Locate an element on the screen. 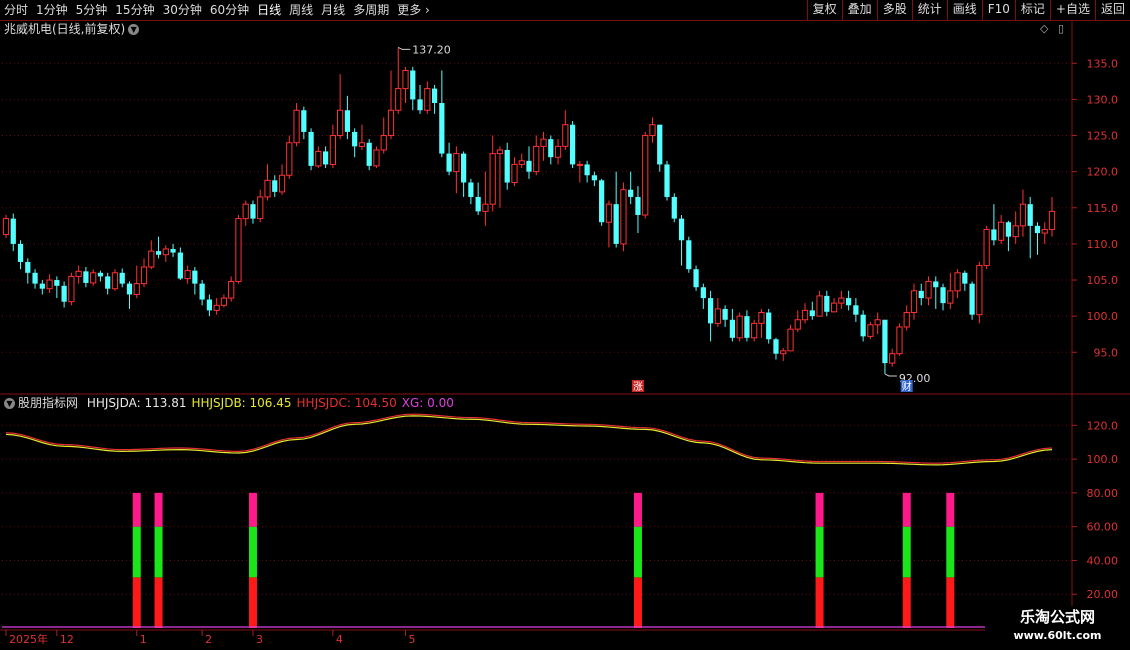 This screenshot has width=1130, height=650. watermark-line1: 乐淘公式网 is located at coordinates (1057, 617).